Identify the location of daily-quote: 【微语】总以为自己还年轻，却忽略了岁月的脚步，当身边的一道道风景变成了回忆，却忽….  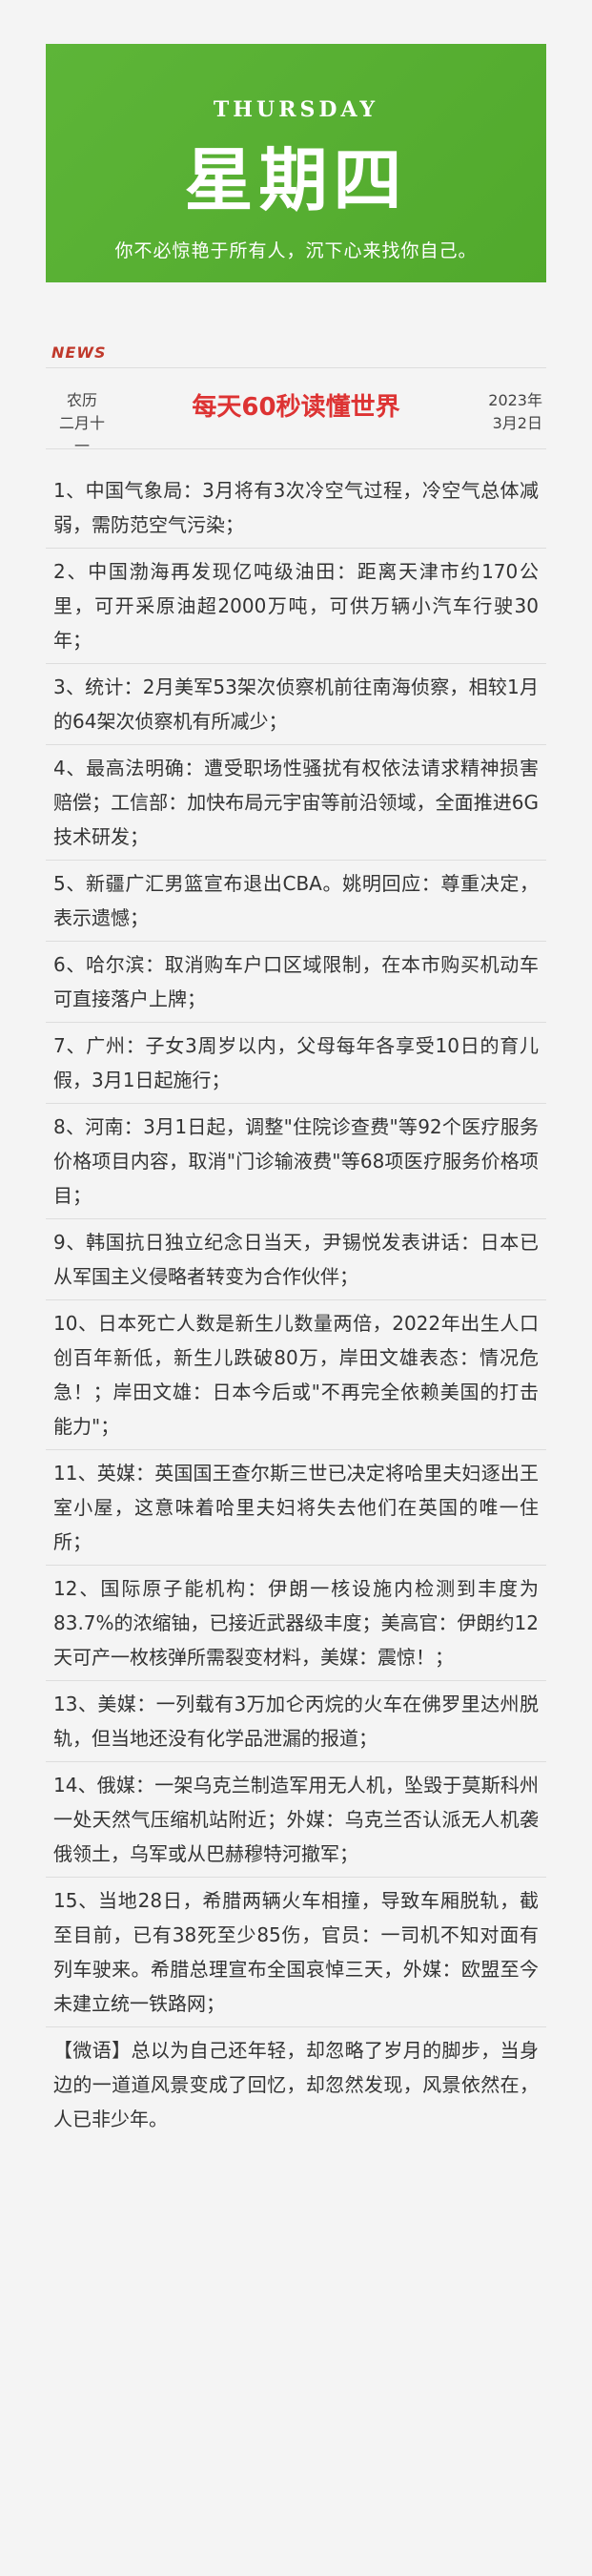
(296, 2084).